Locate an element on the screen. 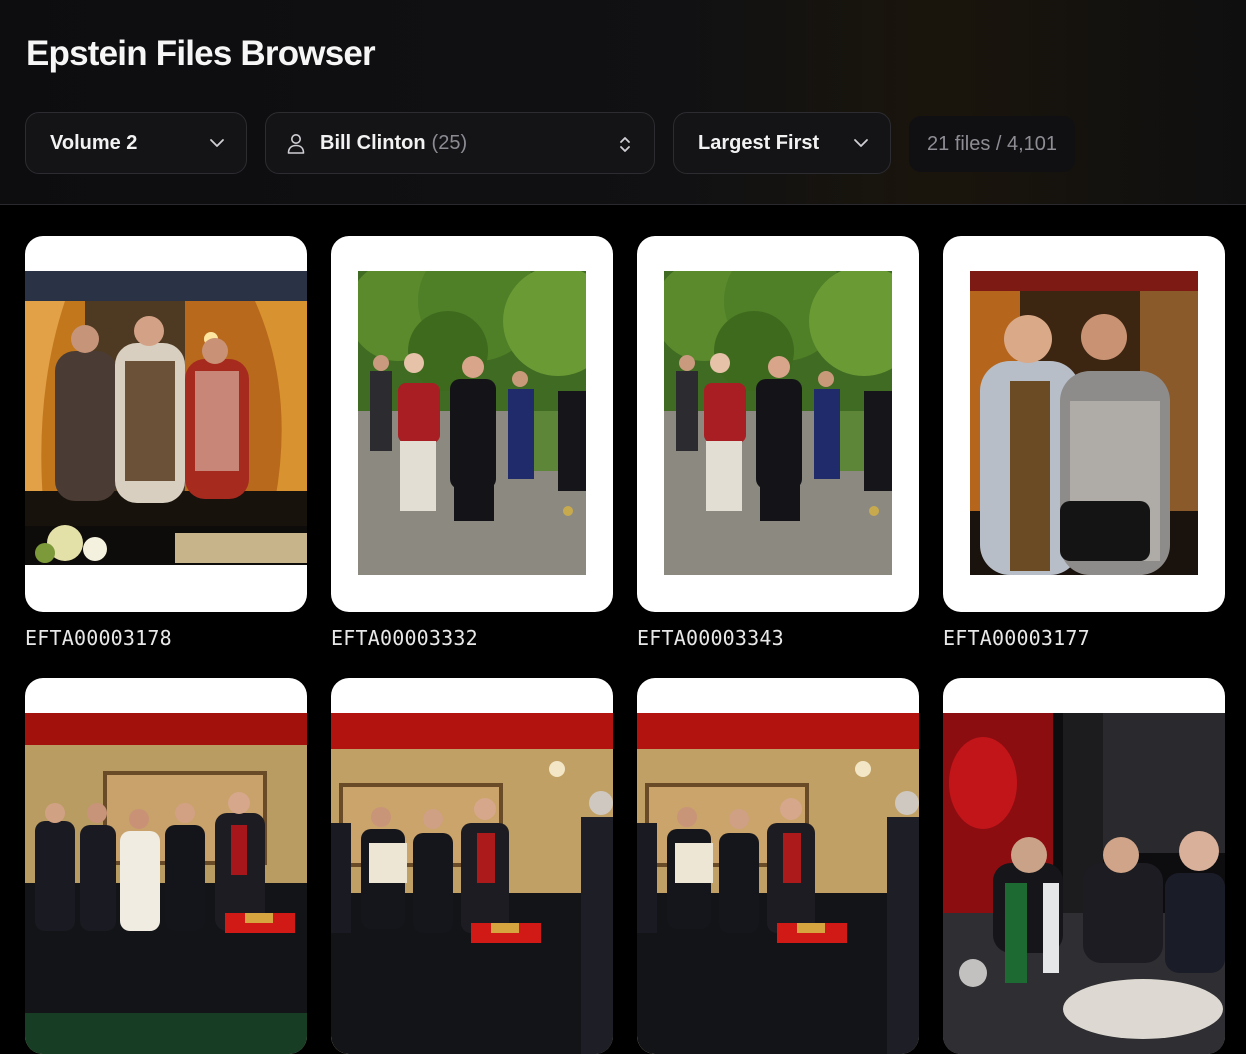  file-card: EFTA00003343 is located at coordinates (778, 443).